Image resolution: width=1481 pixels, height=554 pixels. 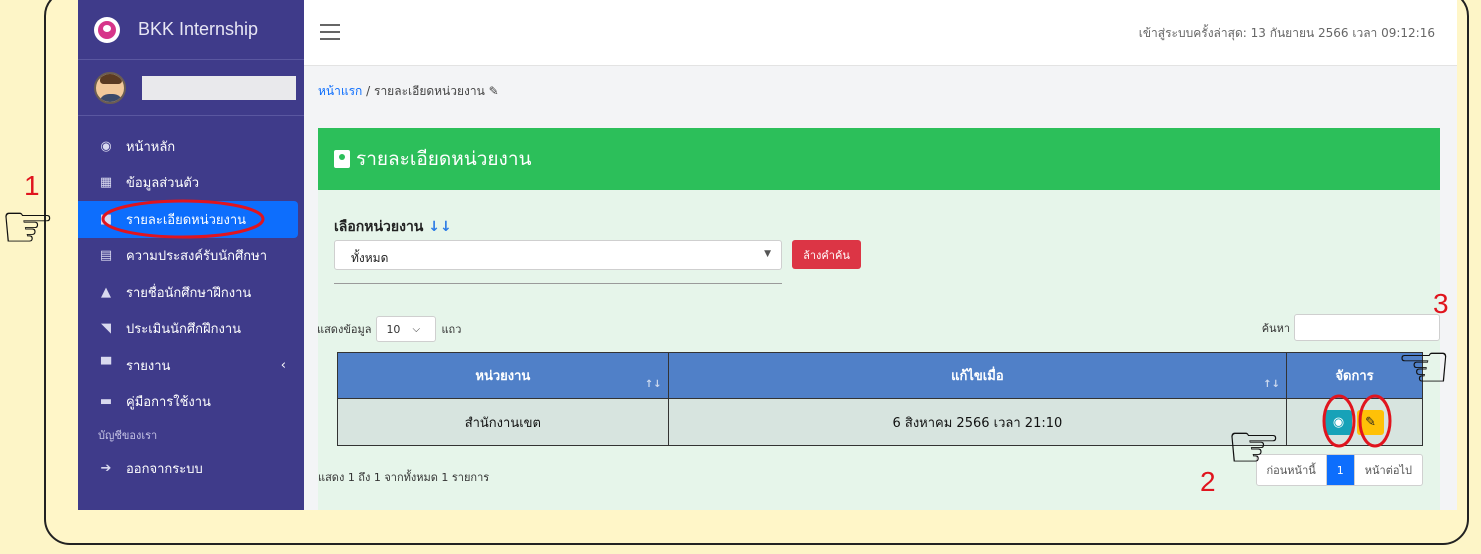 What do you see at coordinates (1208, 481) in the screenshot?
I see `annotation-number-2: 2` at bounding box center [1208, 481].